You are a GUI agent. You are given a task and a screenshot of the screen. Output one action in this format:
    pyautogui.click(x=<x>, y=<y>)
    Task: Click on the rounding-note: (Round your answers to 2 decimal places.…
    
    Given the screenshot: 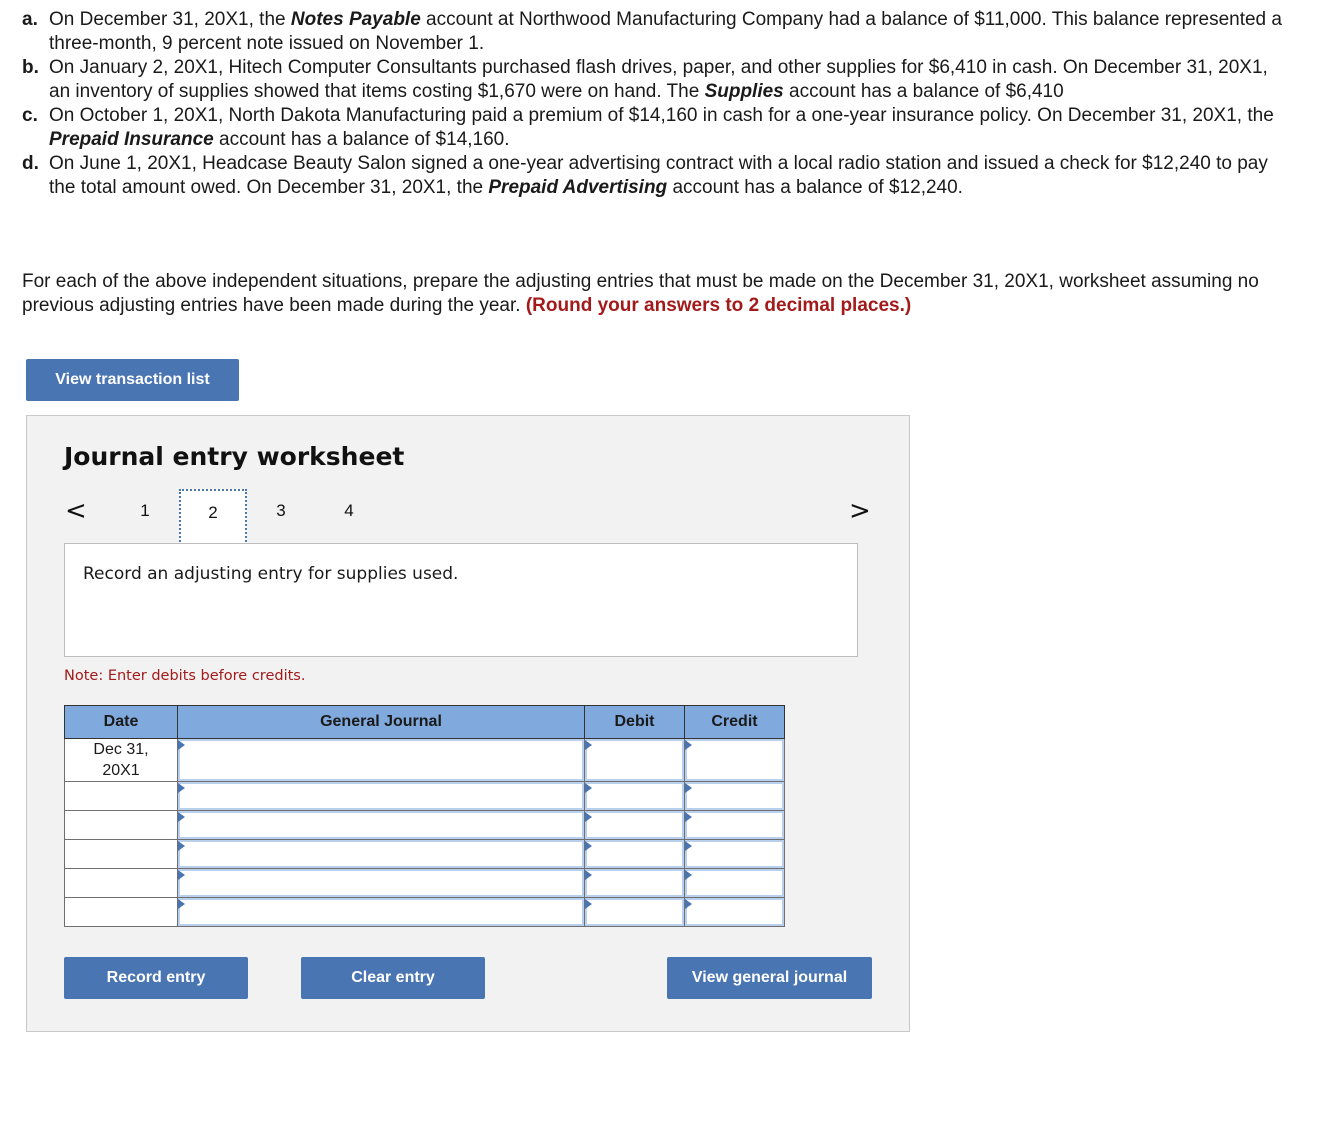 What is the action you would take?
    pyautogui.click(x=718, y=305)
    